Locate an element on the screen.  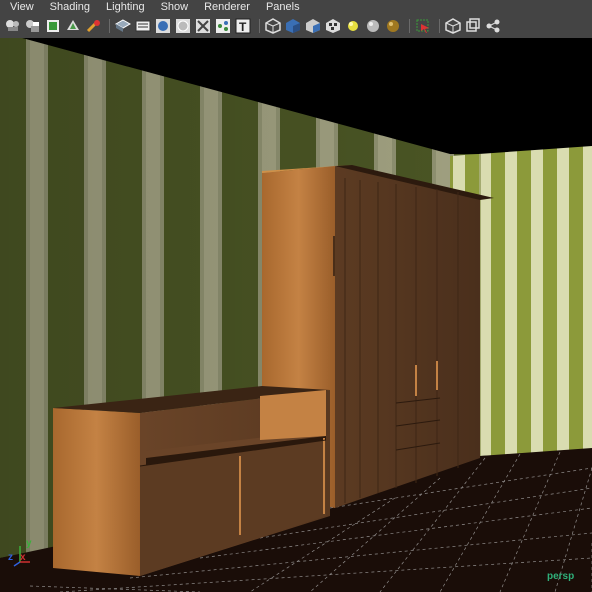
menu-panels: Panels is located at coordinates (281, 7).